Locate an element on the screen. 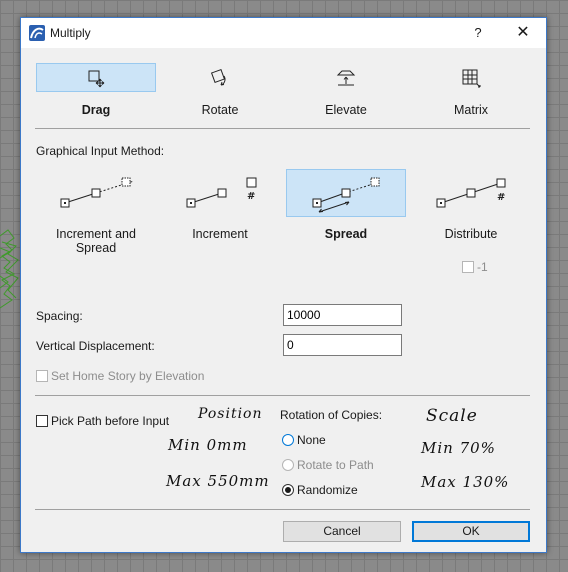  mode-rotate-icon-box is located at coordinates (220, 77).